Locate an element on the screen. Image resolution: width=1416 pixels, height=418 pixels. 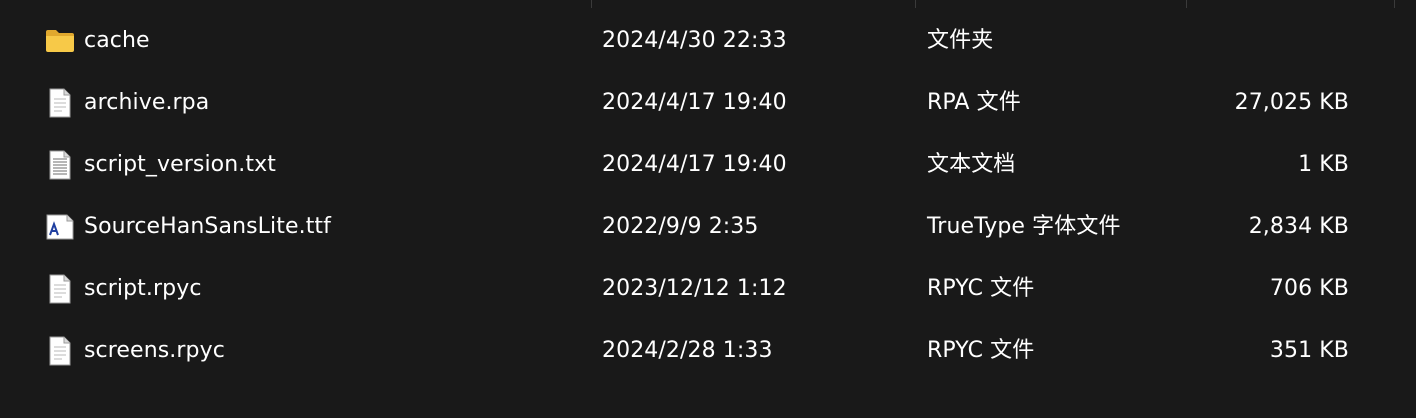
file-size: 2,834 KB is located at coordinates (1298, 226).